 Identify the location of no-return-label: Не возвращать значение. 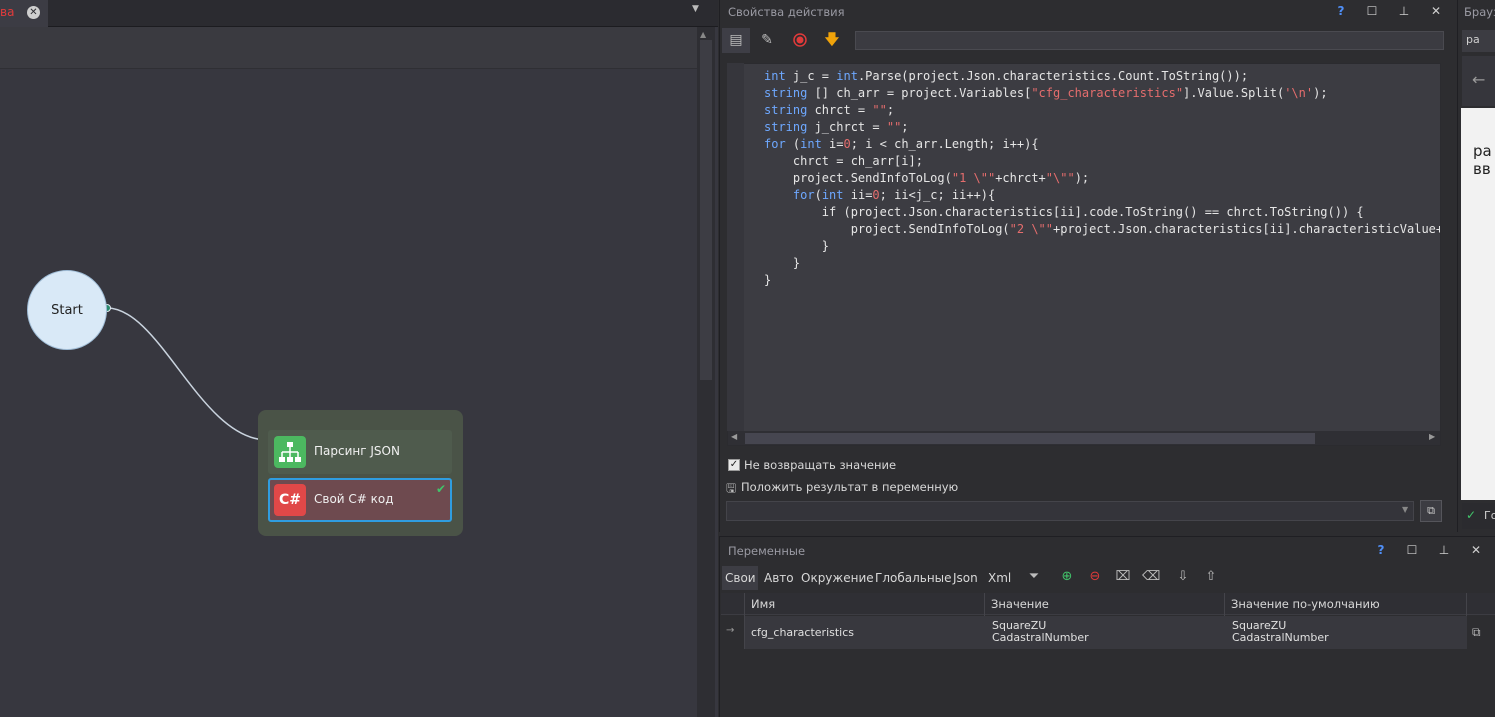
(820, 465).